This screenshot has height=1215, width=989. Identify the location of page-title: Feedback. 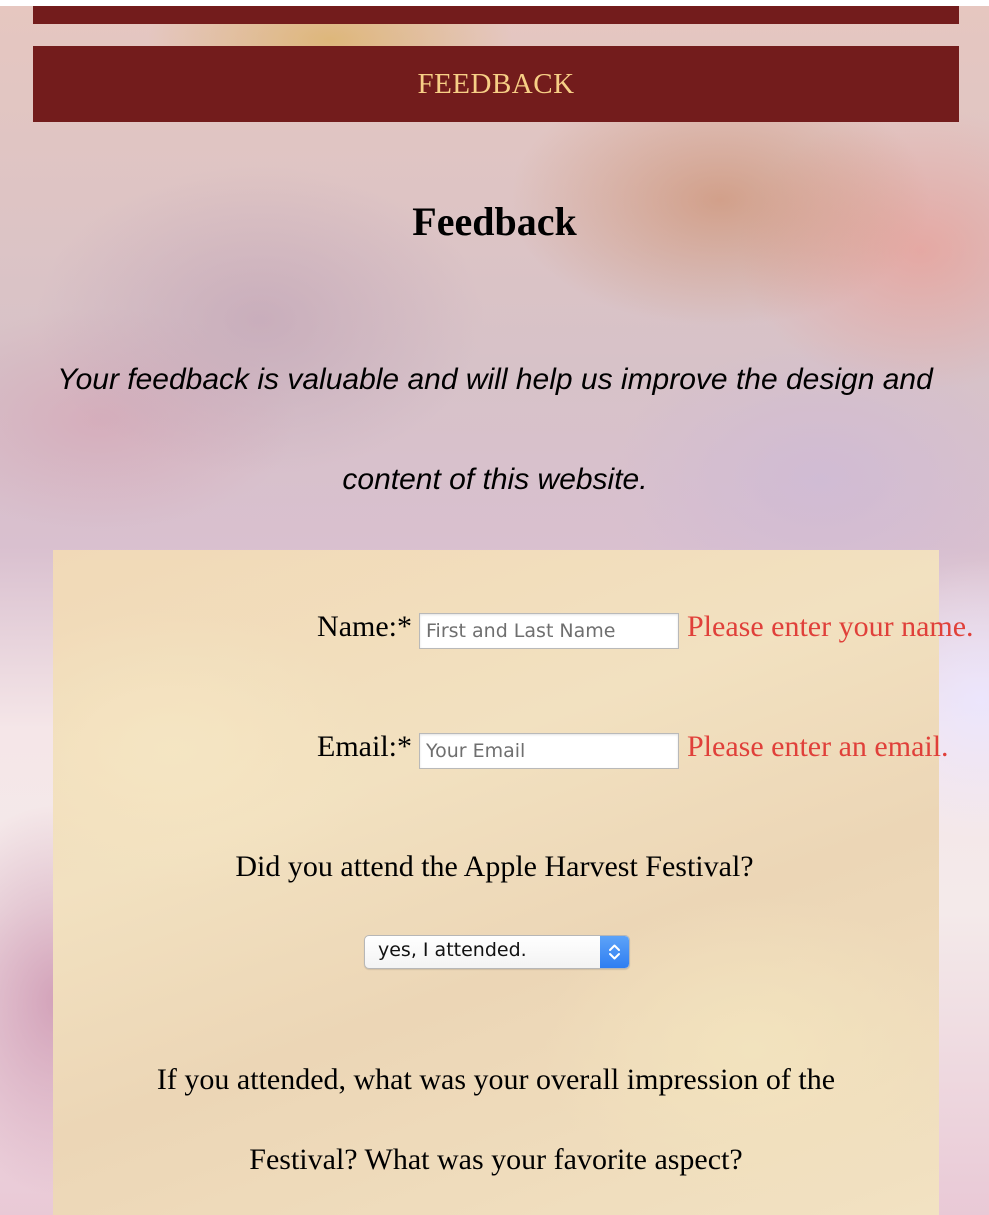
(494, 221).